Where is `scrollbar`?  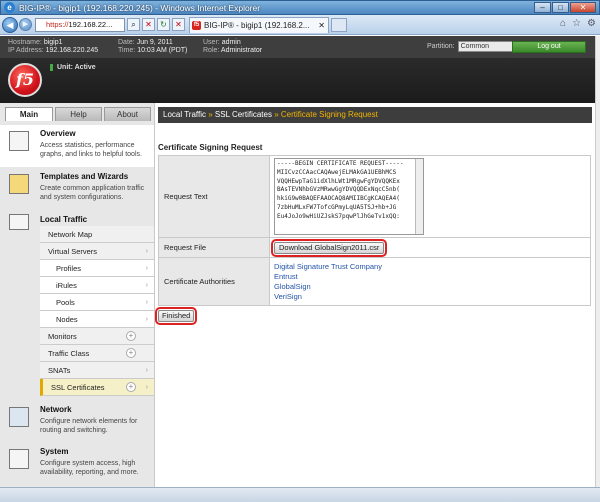 scrollbar is located at coordinates (419, 196).